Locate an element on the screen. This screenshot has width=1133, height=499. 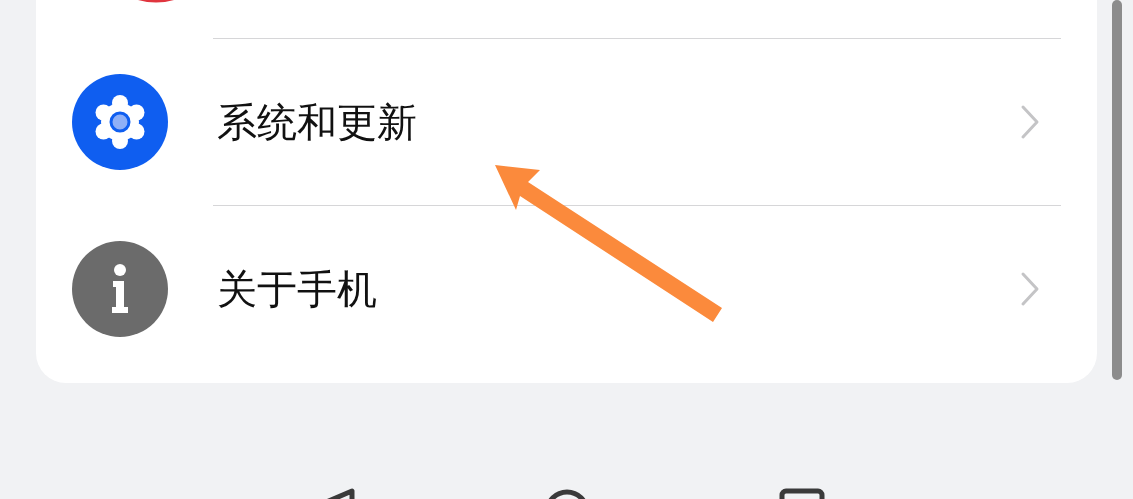
setting-label: 关于手机 is located at coordinates (297, 289).